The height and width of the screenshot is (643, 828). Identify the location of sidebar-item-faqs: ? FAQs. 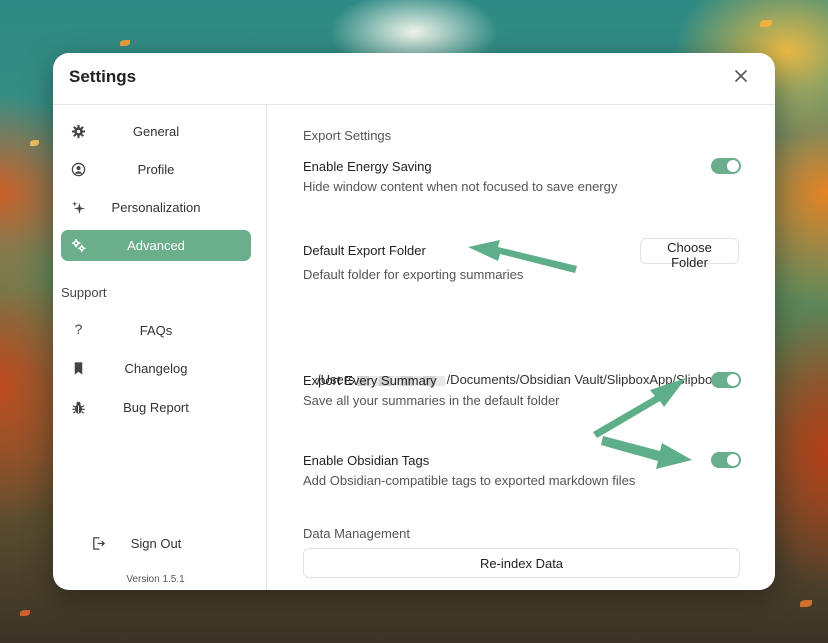
(156, 330).